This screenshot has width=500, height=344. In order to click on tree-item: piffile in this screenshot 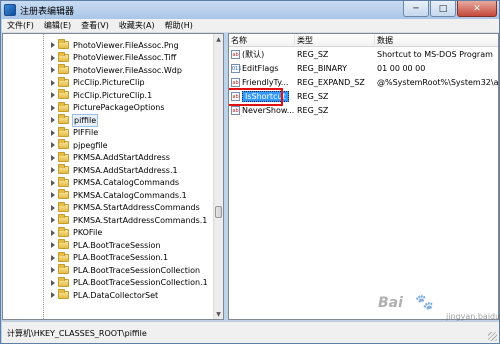, I will do `click(109, 120)`.